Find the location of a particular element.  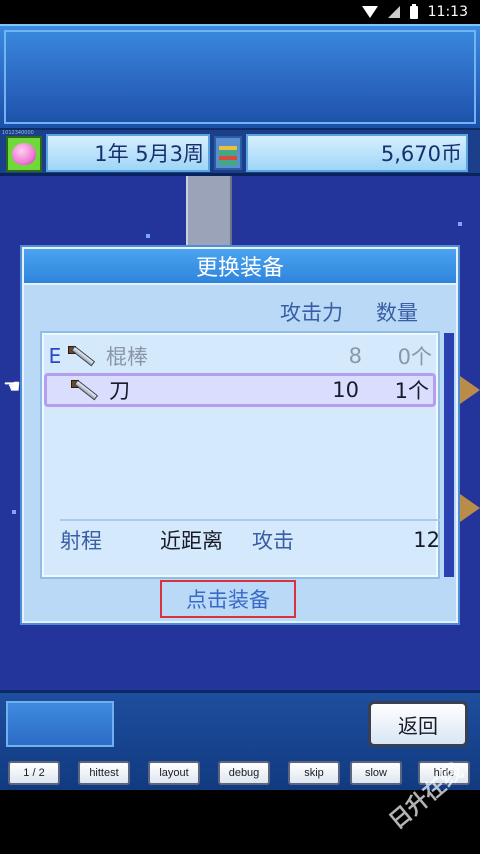

flower-icon is located at coordinates (24, 154).